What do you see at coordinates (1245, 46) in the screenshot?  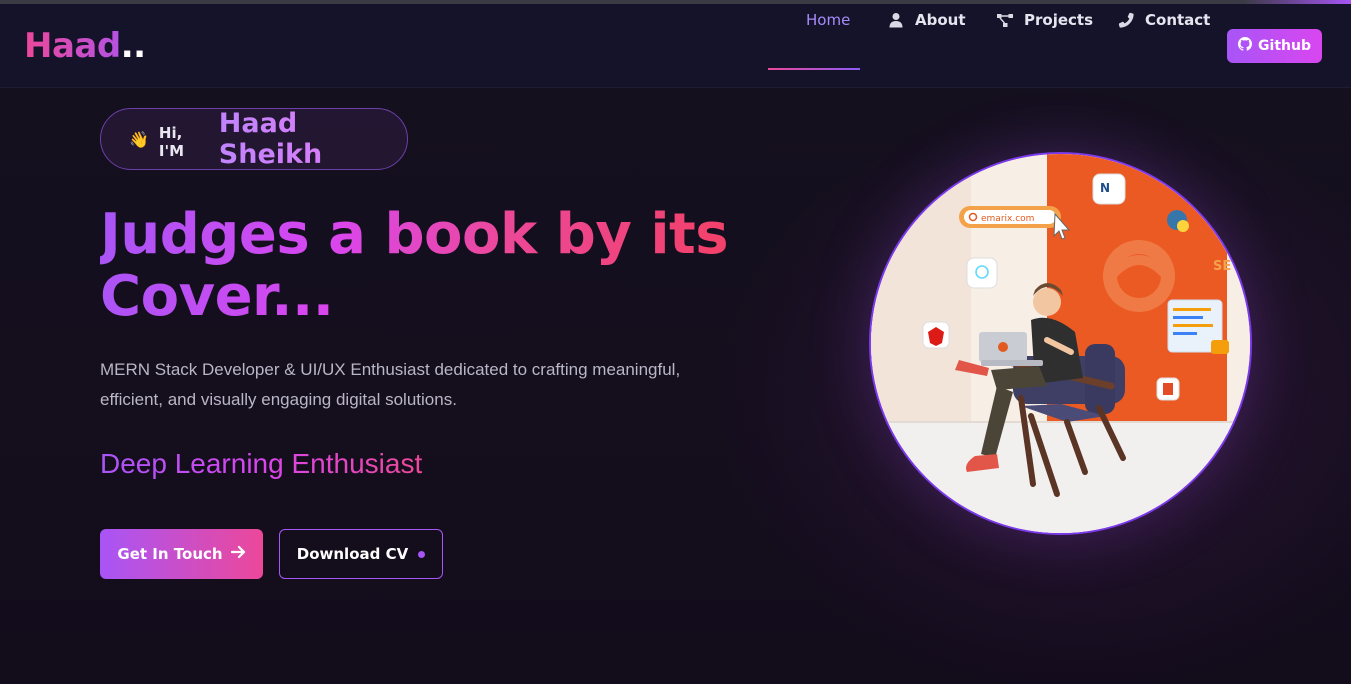 I see `github-icon` at bounding box center [1245, 46].